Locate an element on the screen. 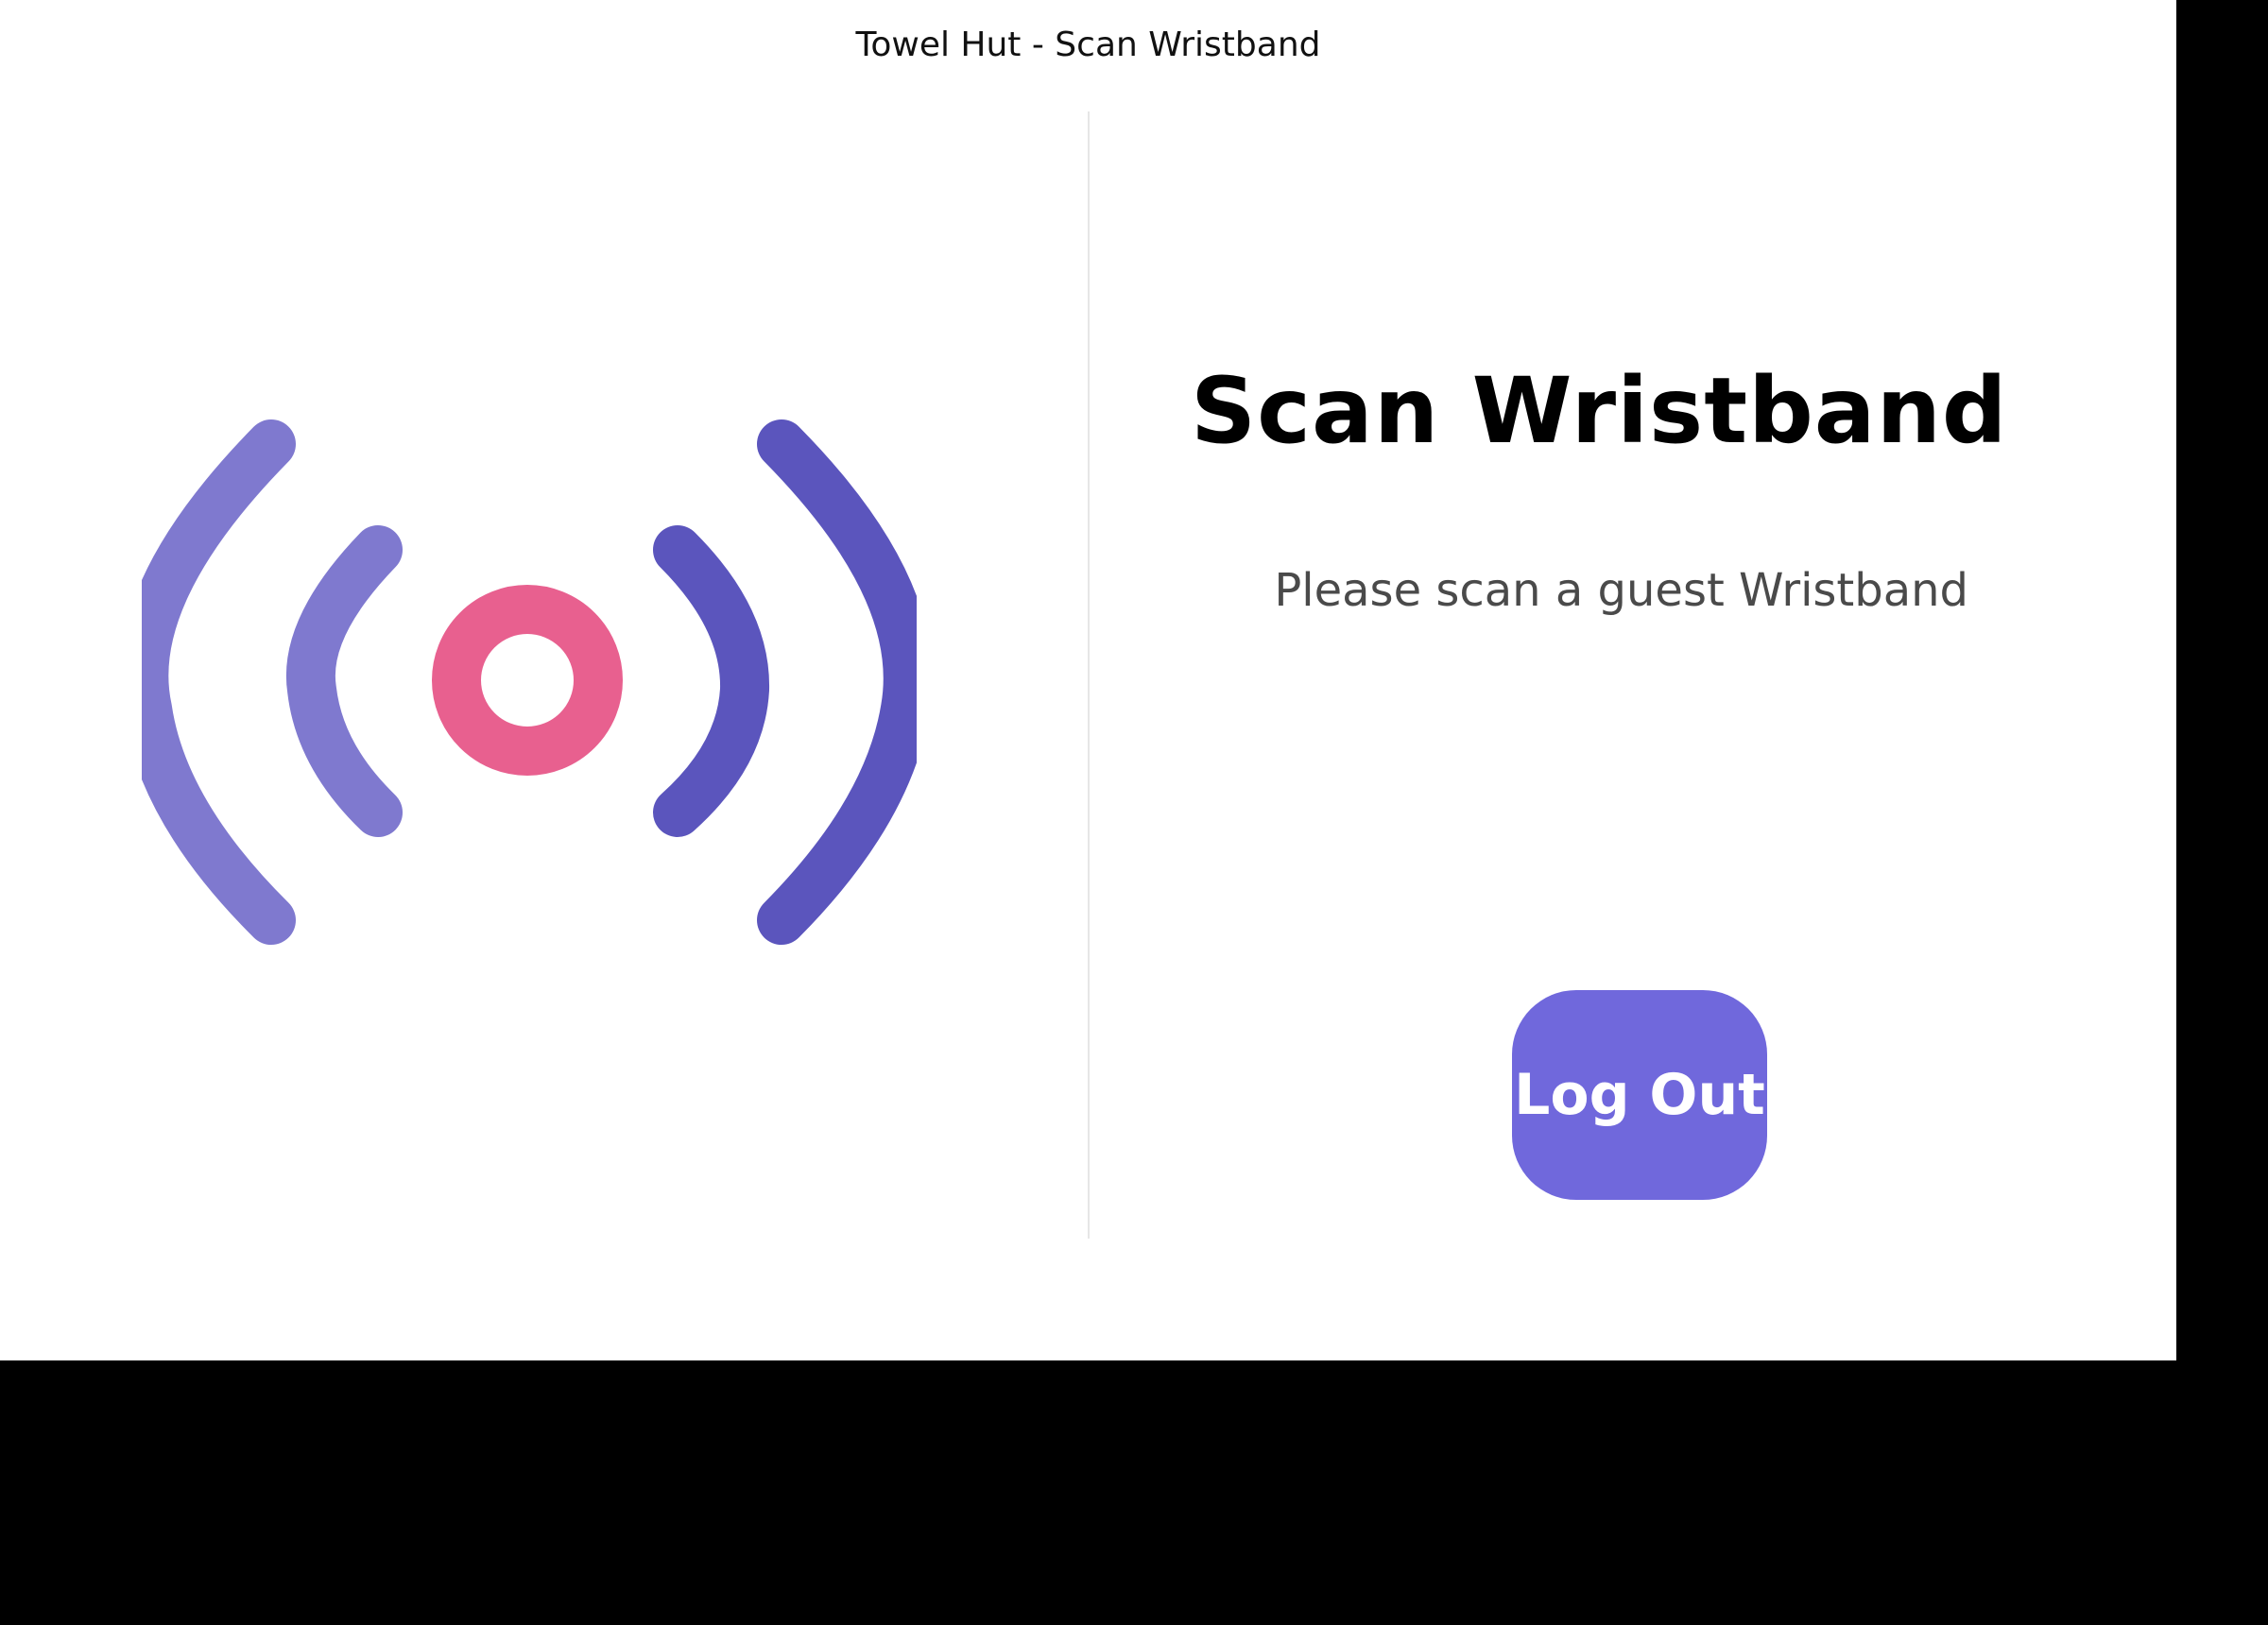 The image size is (2268, 1625). signal-wave-outer-right is located at coordinates (837, 682).